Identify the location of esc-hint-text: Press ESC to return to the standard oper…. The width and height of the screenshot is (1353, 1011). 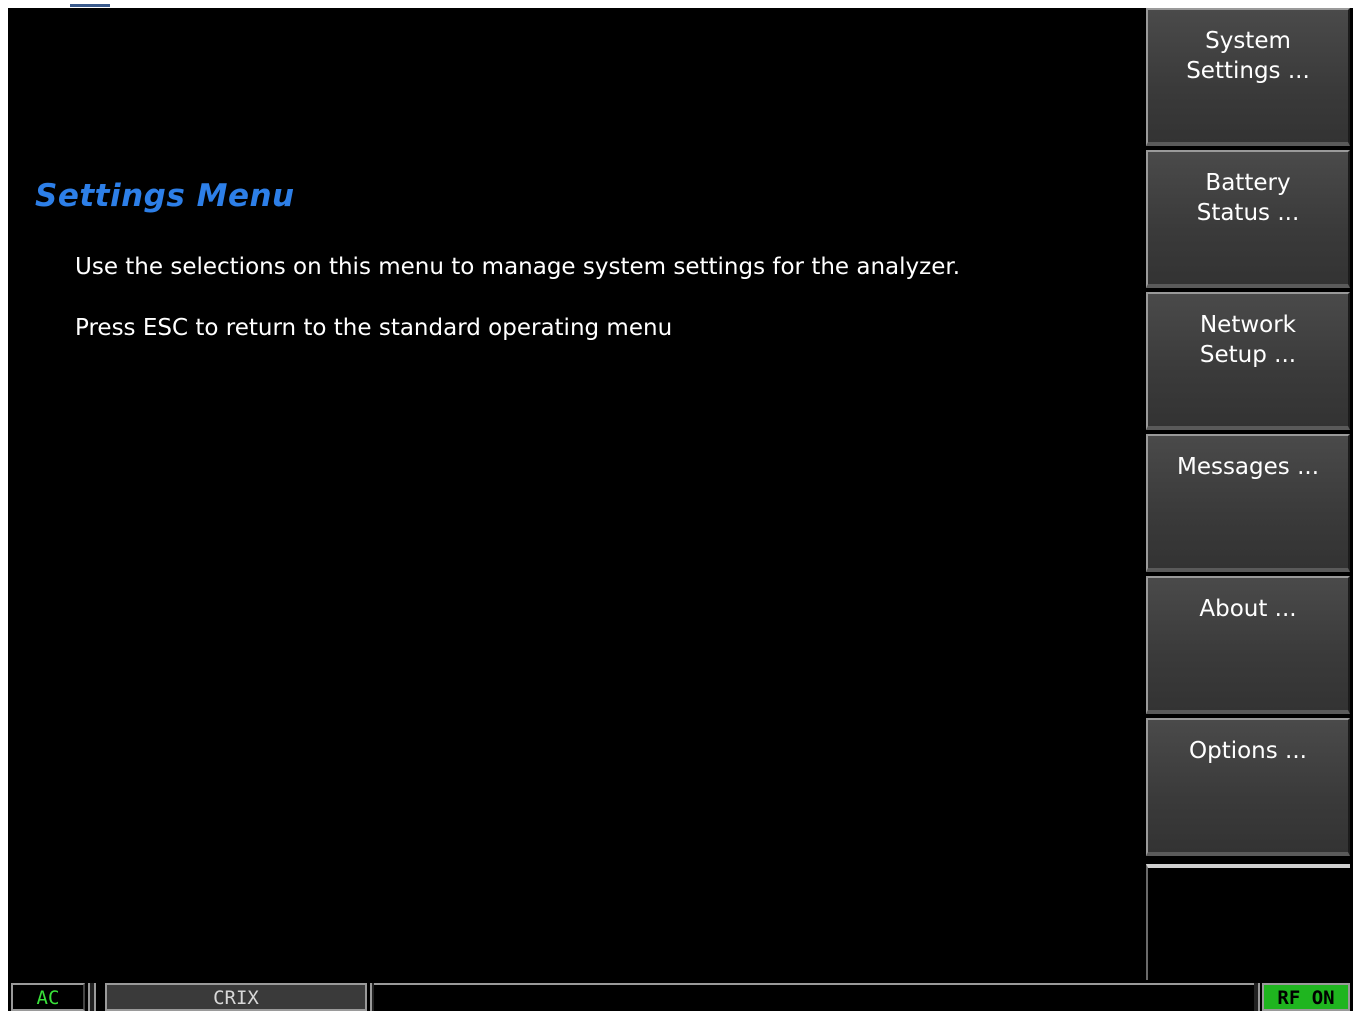
(374, 328).